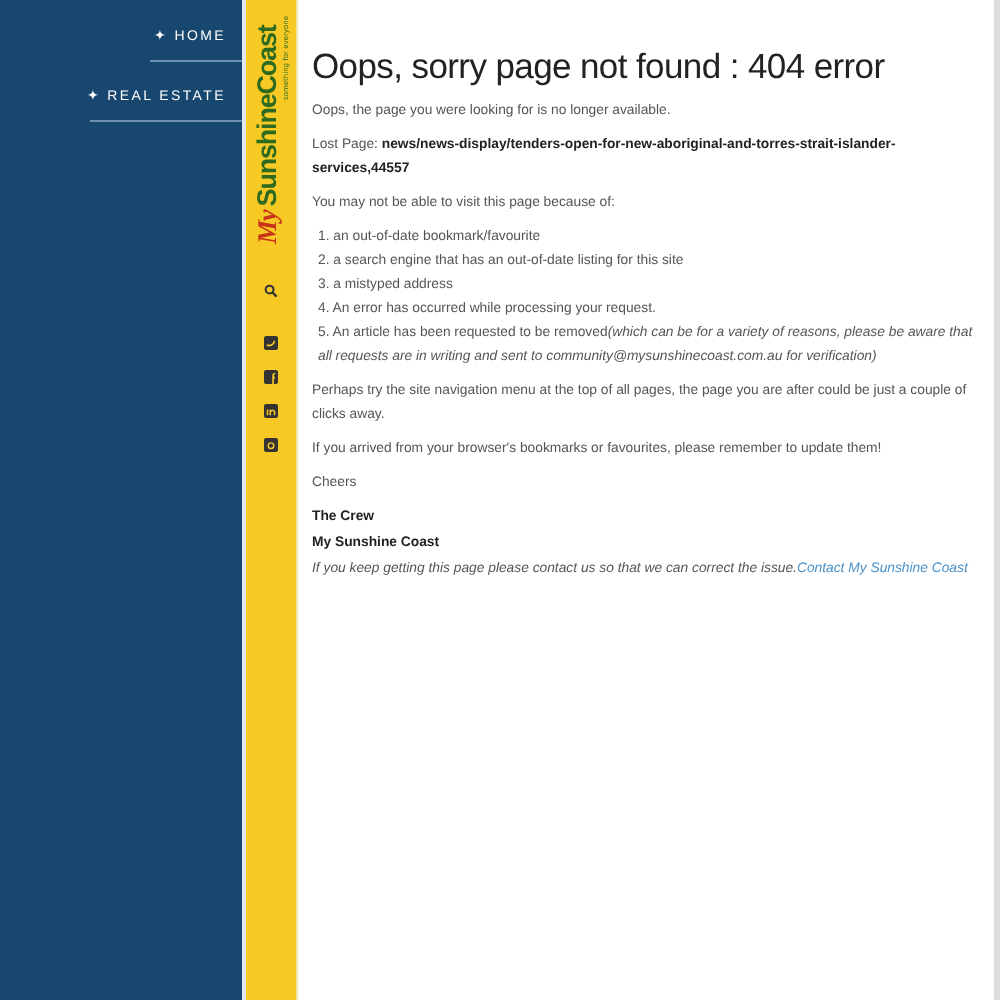 The height and width of the screenshot is (1000, 1000). I want to click on facebook-icon, so click(271, 377).